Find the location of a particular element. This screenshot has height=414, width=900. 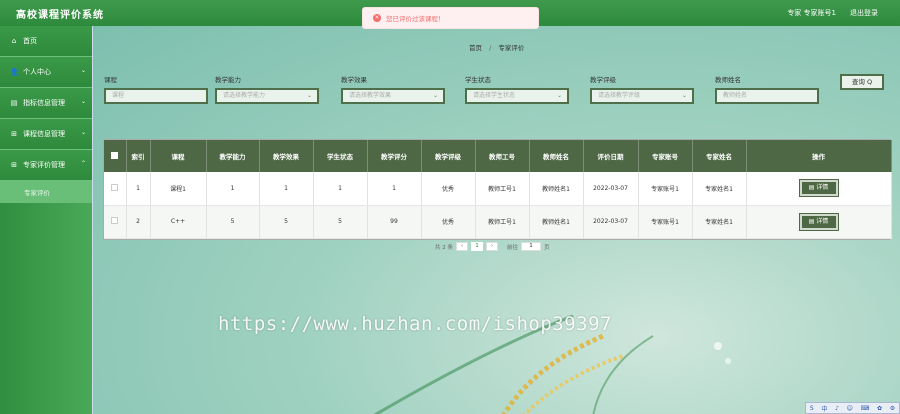

table-cell: 99 is located at coordinates (394, 222).